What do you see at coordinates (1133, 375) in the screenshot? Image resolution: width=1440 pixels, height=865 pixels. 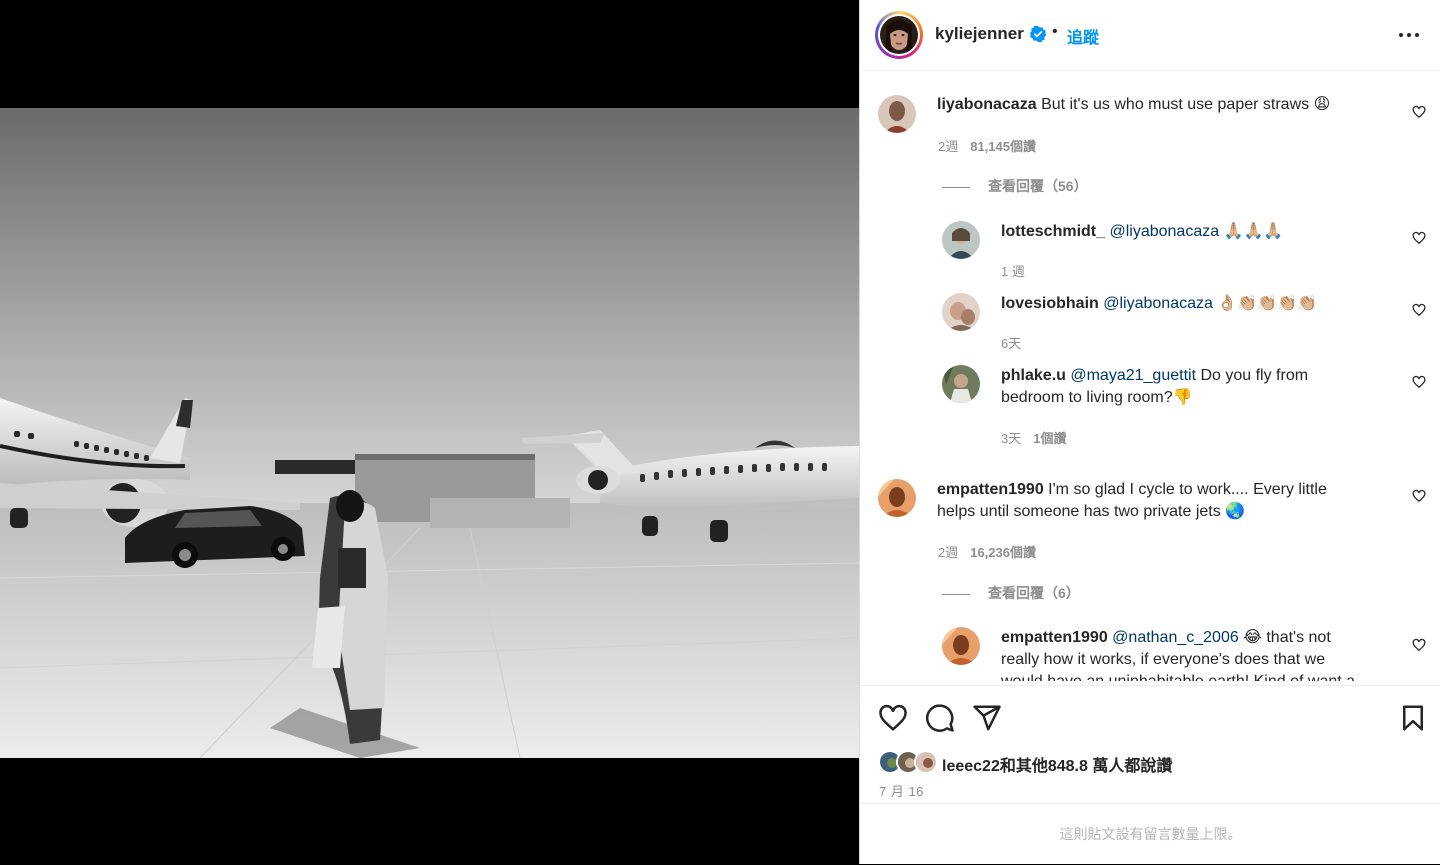 I see `comment-mention: @maya21_guettit` at bounding box center [1133, 375].